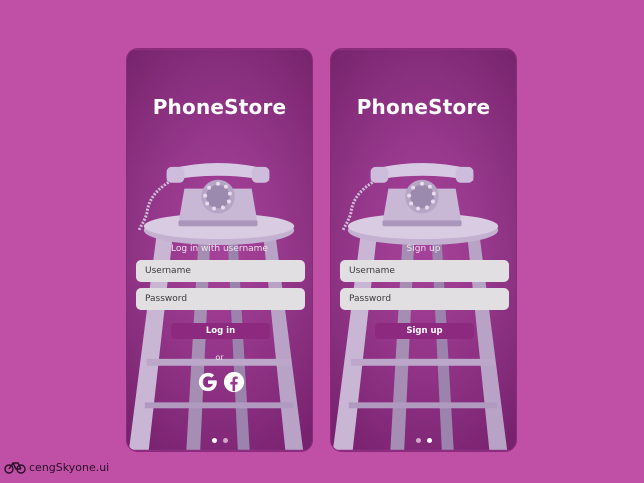 The height and width of the screenshot is (483, 644). Describe the element at coordinates (69, 467) in the screenshot. I see `brand-name: cengSkyone.ui` at that location.